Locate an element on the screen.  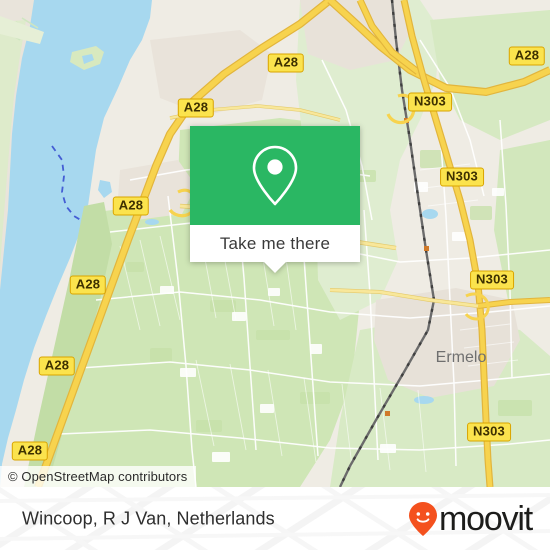
moovit-pin-smile-icon is located at coordinates (423, 518).